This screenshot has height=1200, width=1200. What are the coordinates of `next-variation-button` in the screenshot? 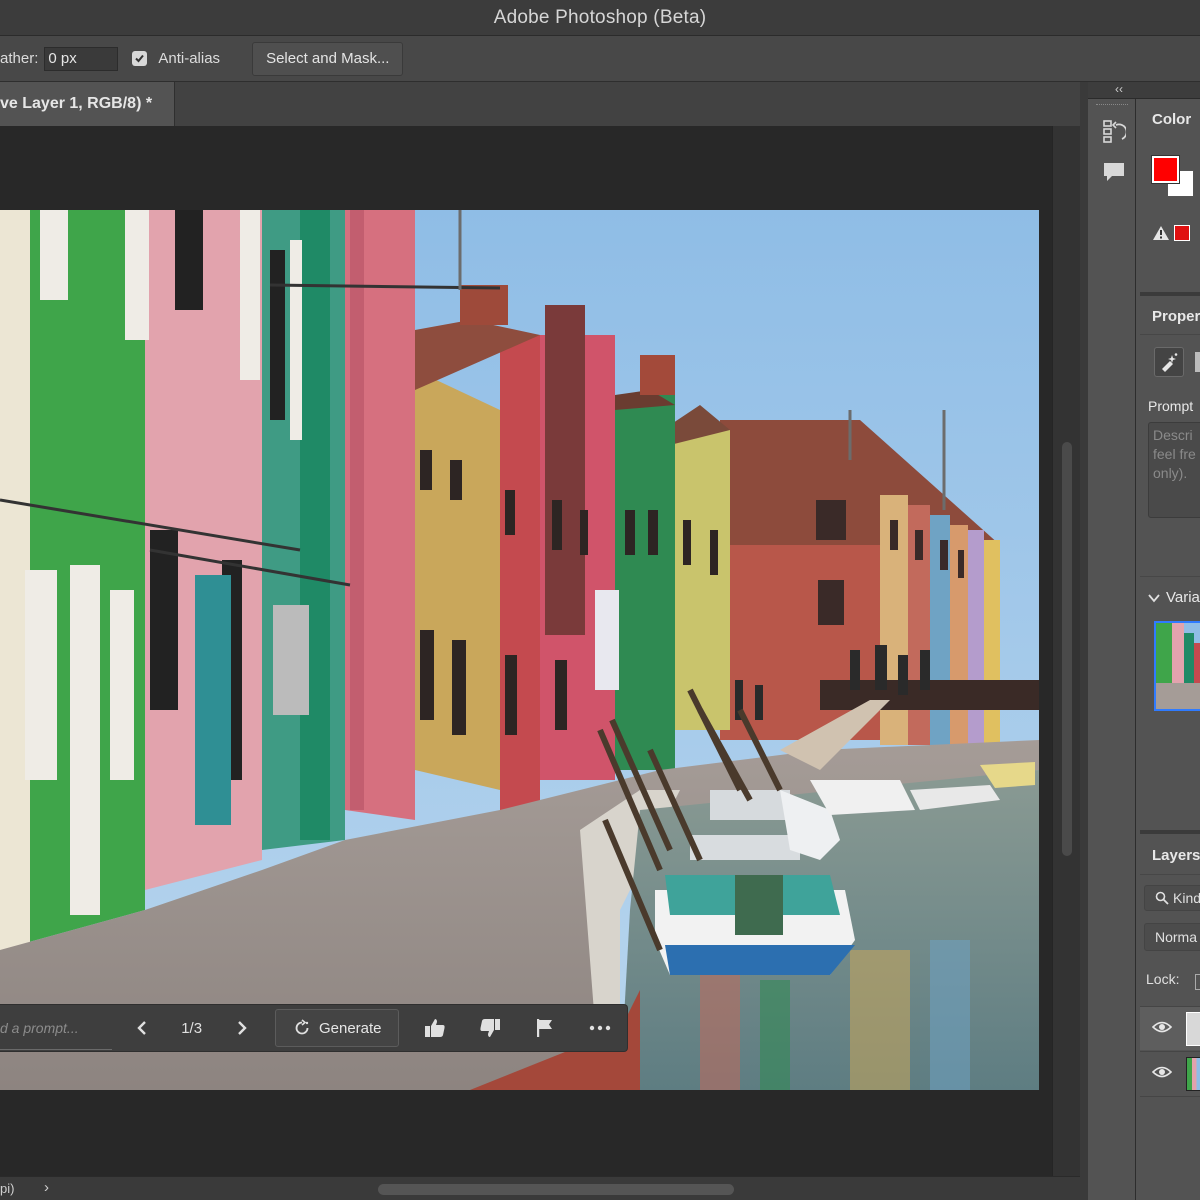 It's located at (241, 1028).